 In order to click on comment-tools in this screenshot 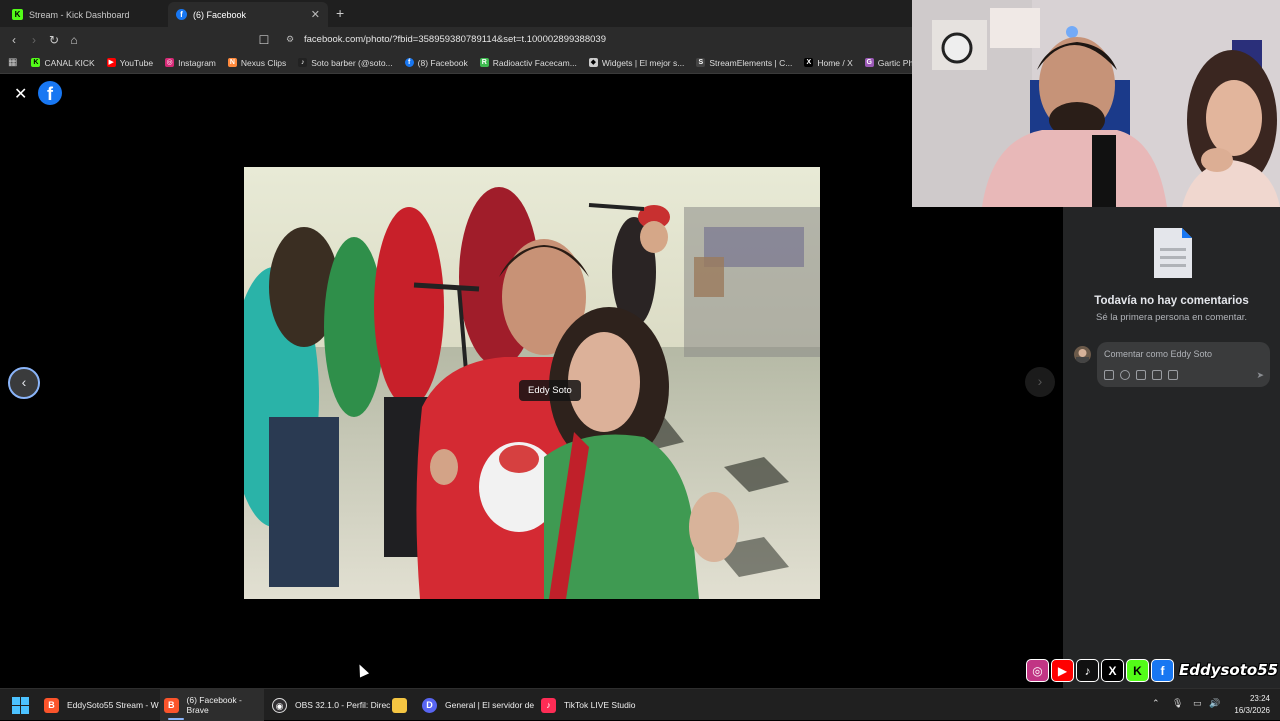, I will do `click(1141, 375)`.